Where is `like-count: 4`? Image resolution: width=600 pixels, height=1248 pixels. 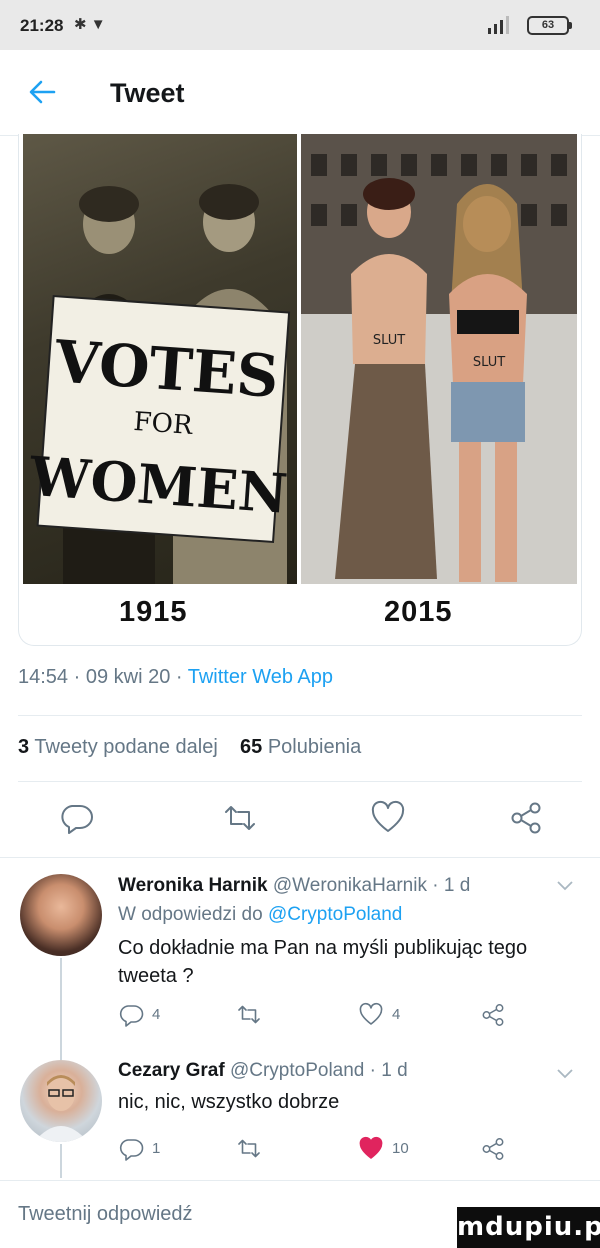
like-count: 4 is located at coordinates (396, 1014).